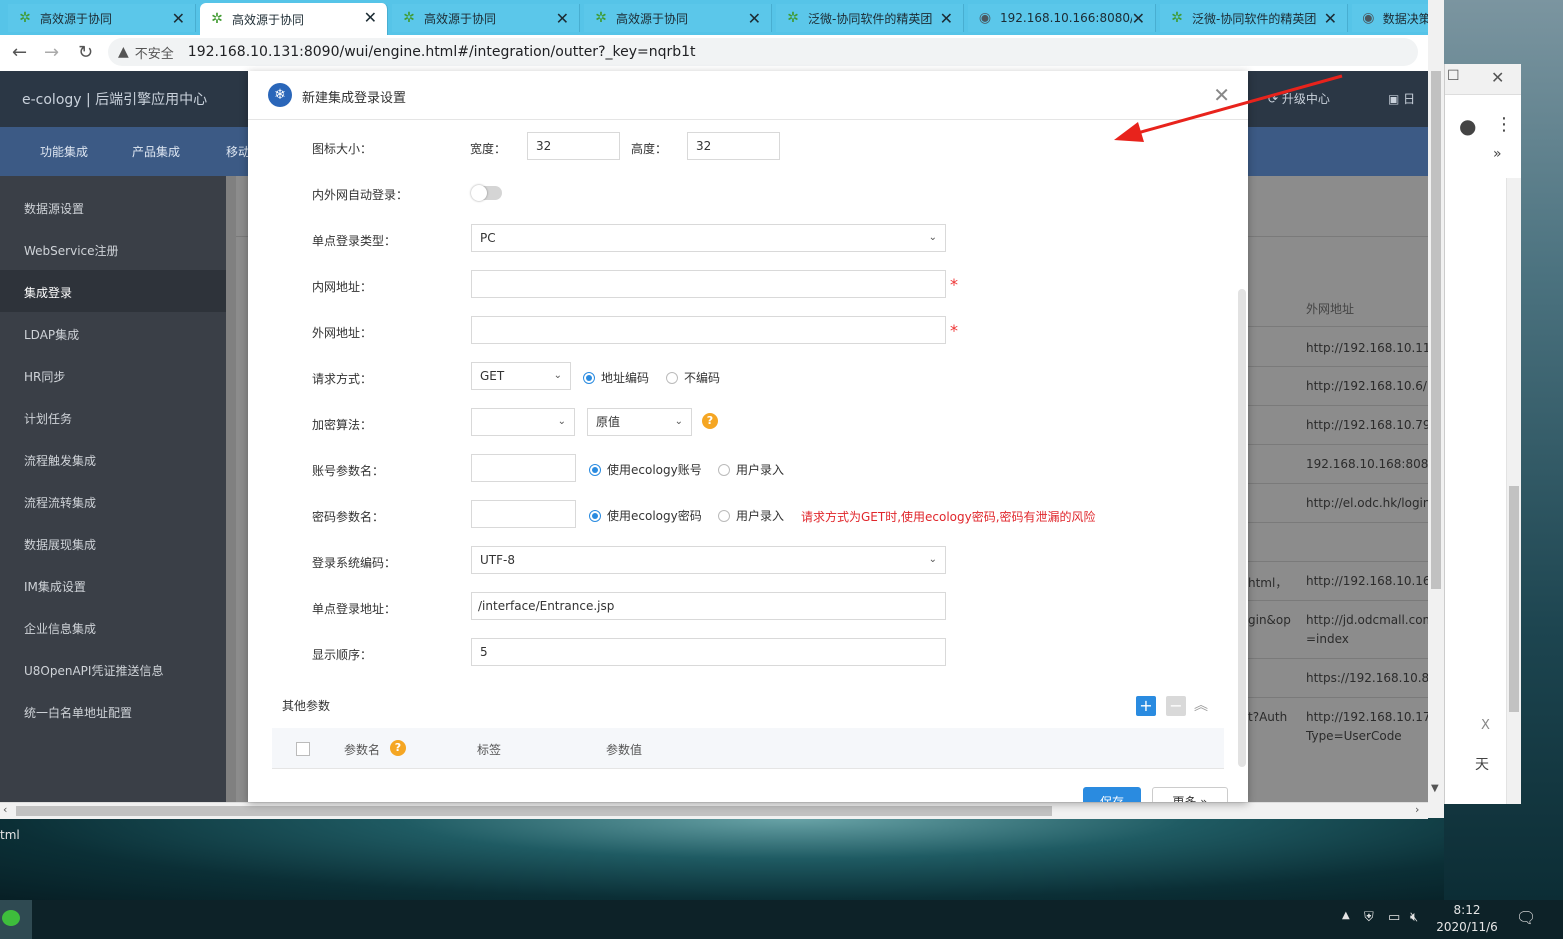 The width and height of the screenshot is (1563, 939). What do you see at coordinates (1435, 788) in the screenshot?
I see `scroll-down-icon: ▼` at bounding box center [1435, 788].